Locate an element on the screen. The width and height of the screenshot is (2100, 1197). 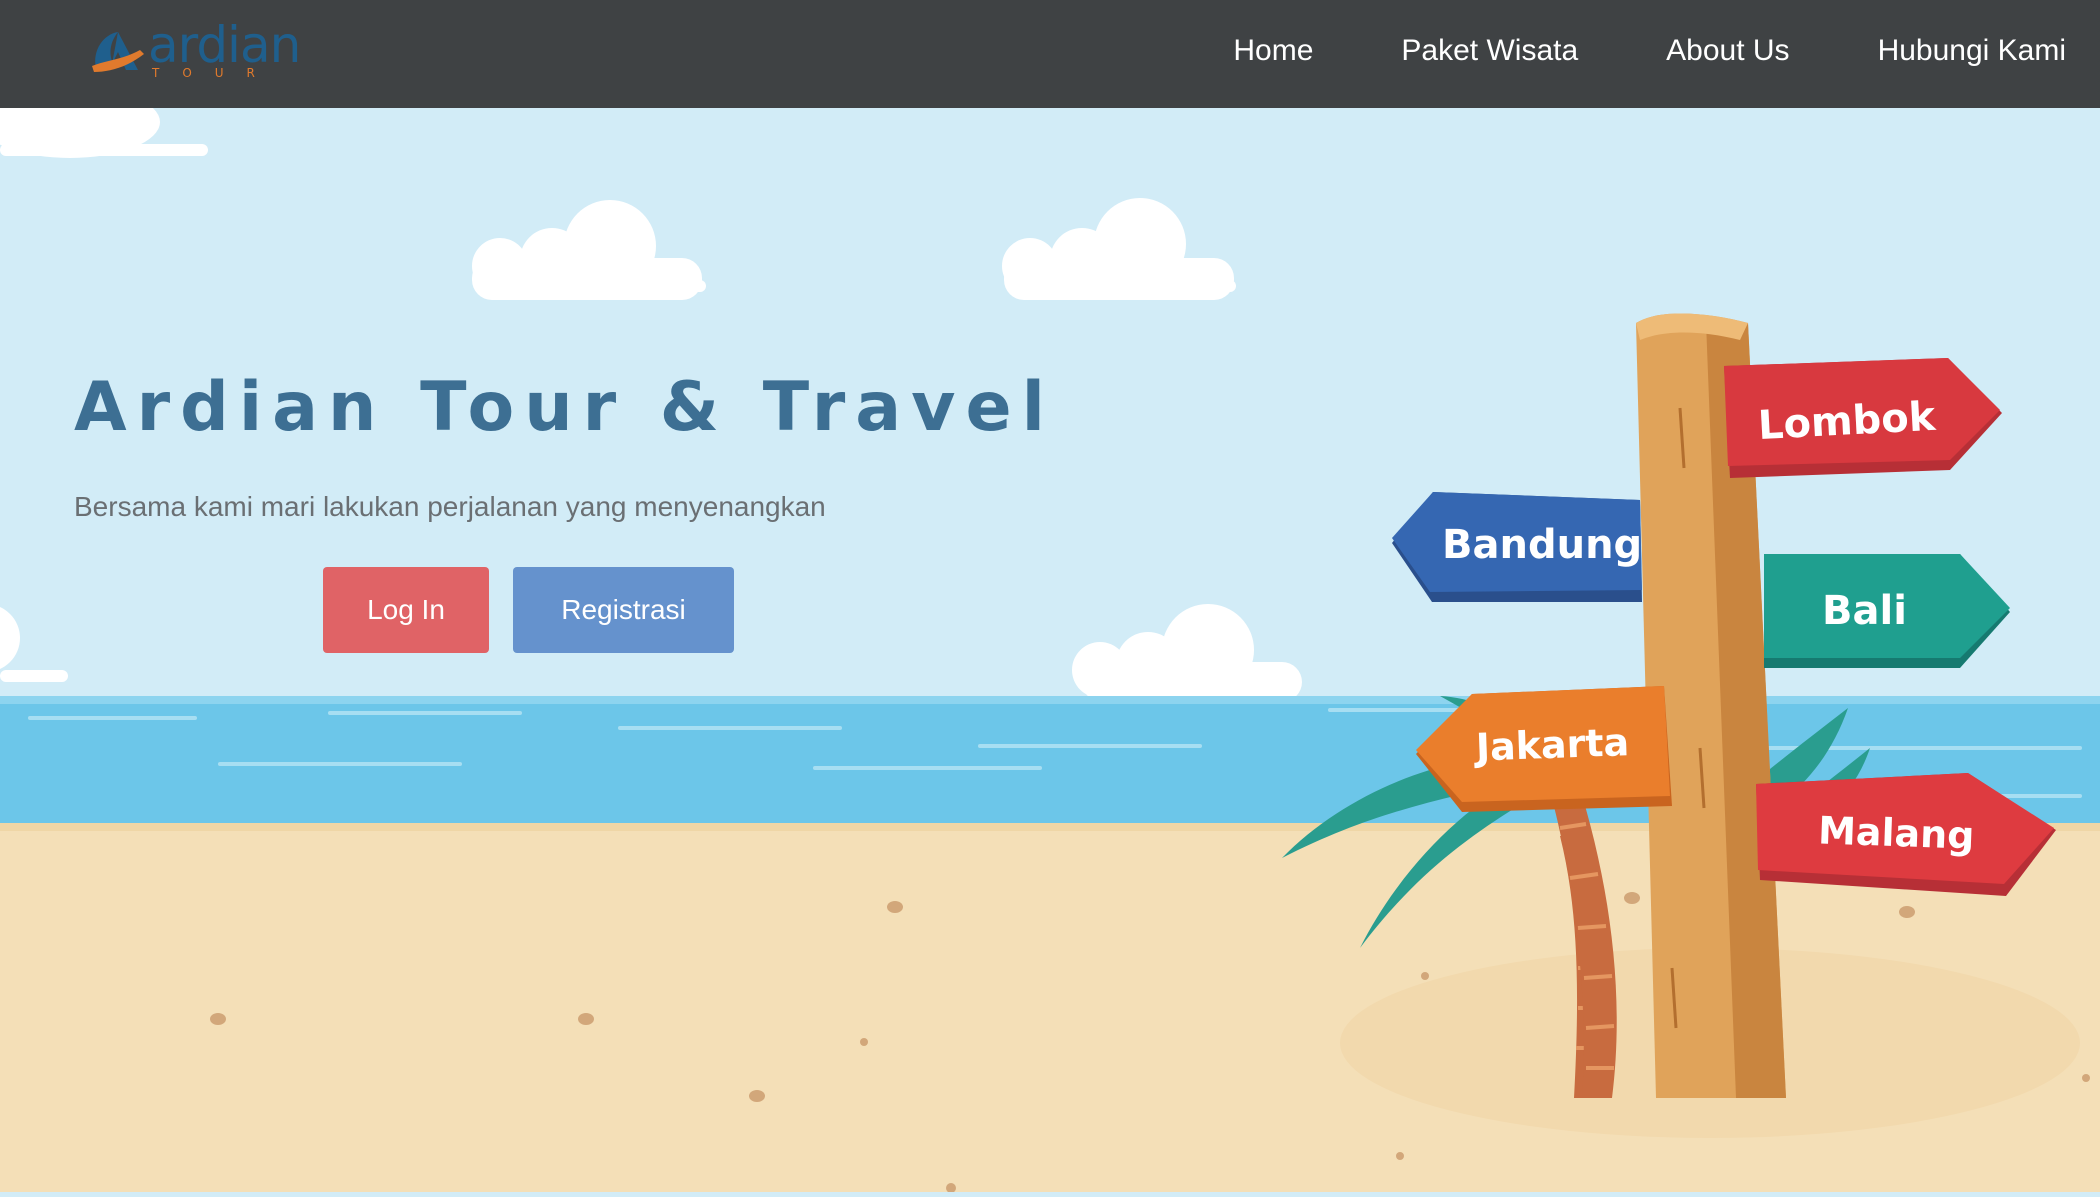
sign-bali: Bali is located at coordinates (1887, 611).